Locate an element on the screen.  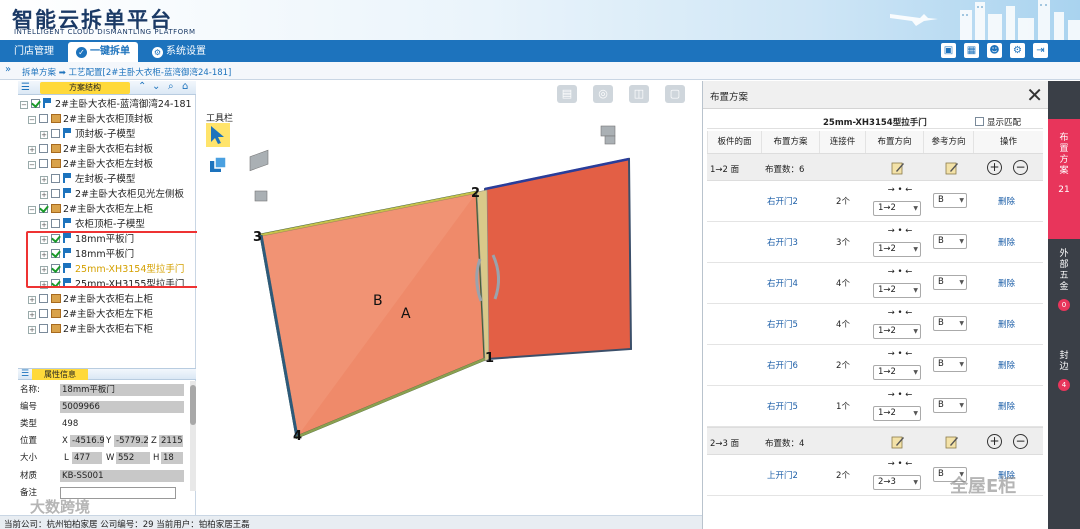
code-field: 5009966 is located at coordinates (122, 407).